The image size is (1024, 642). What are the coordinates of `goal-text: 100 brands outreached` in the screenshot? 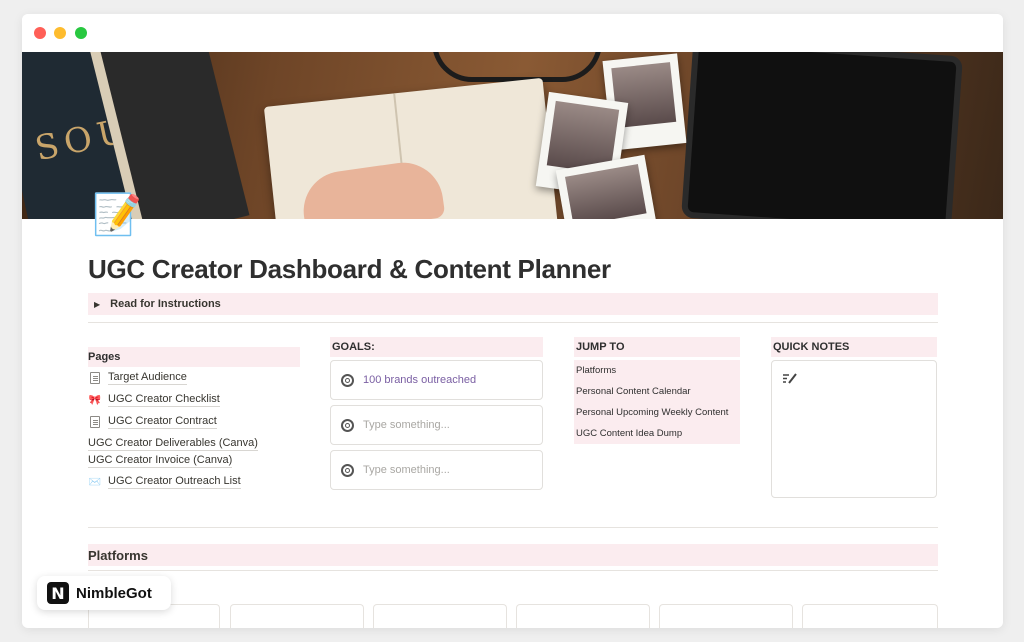 It's located at (419, 380).